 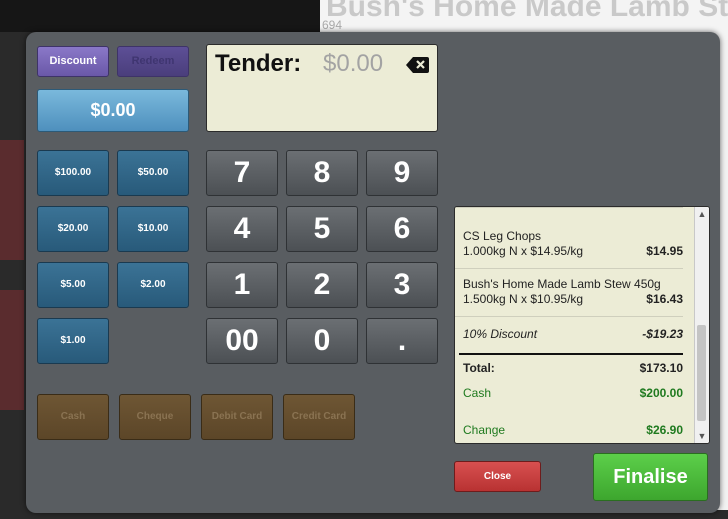 I want to click on denomination-button: $100.00, so click(x=73, y=173).